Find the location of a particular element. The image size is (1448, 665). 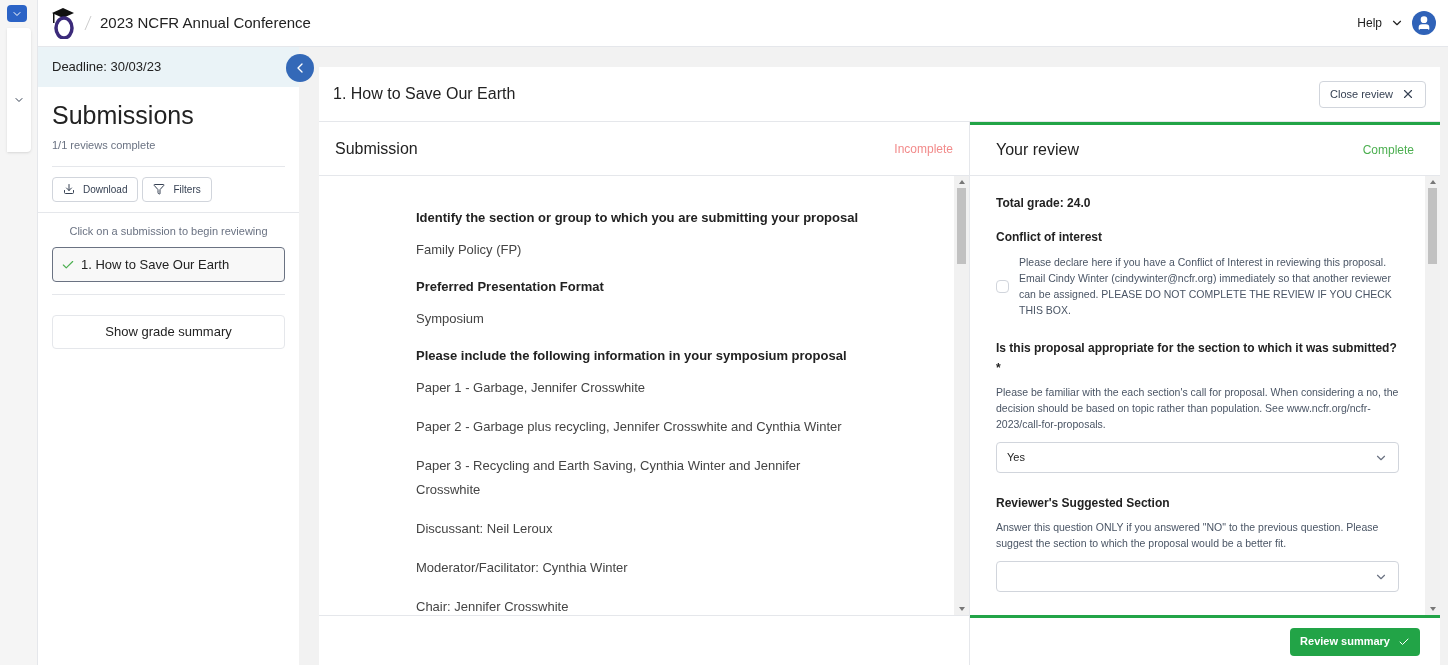

answer-text: Symposium is located at coordinates (450, 319).